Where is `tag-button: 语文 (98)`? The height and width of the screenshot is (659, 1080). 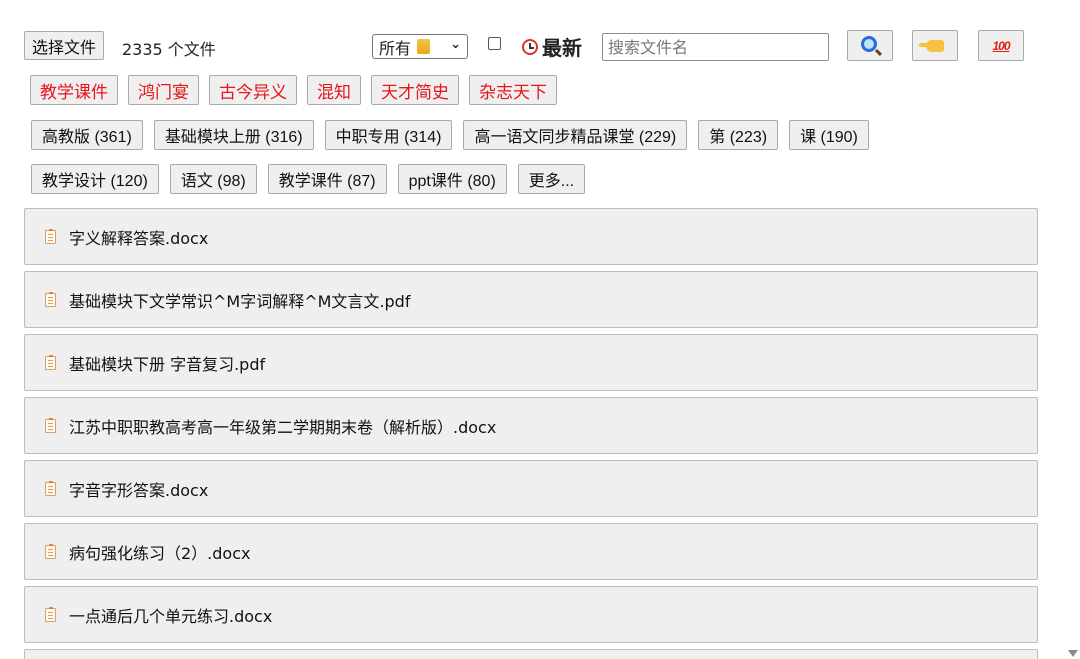
tag-button: 语文 (98) is located at coordinates (213, 179).